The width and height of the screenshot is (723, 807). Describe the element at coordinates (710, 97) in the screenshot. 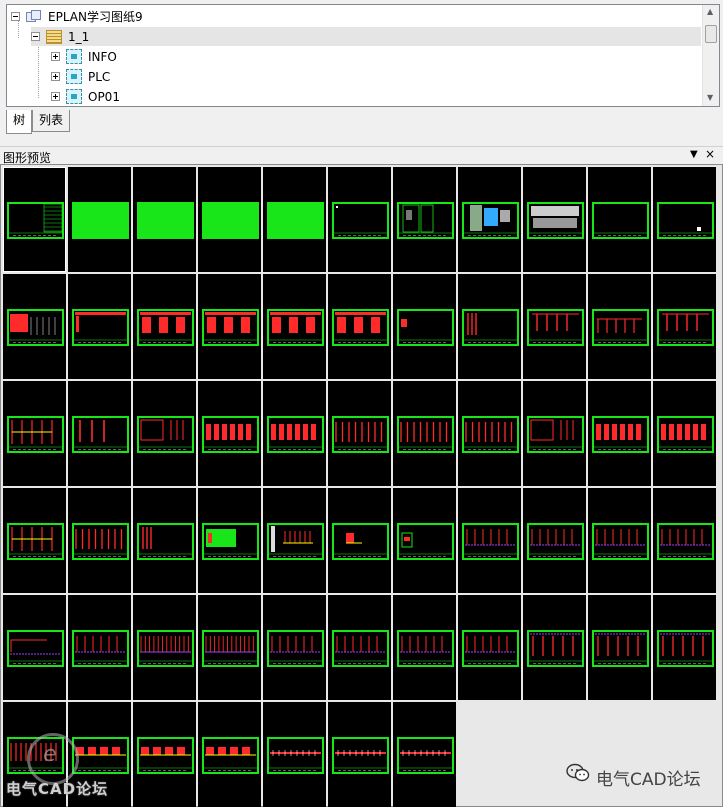

I see `scroll-down-icon: ▼` at that location.